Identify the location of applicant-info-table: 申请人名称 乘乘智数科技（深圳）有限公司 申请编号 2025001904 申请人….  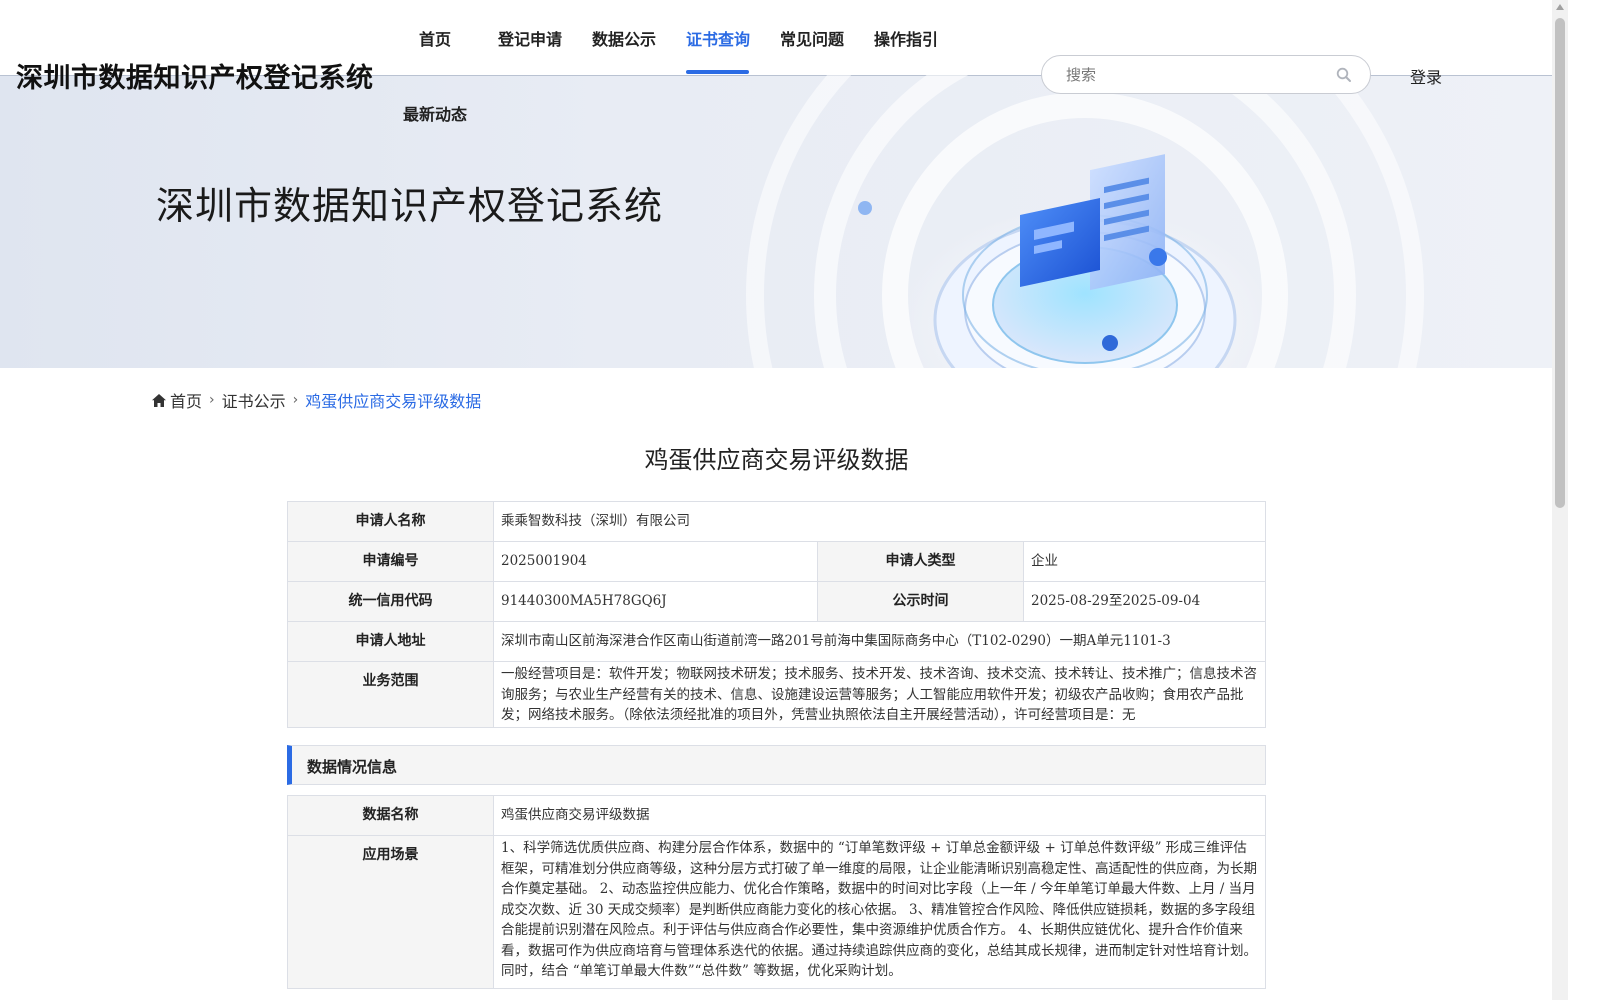
(776, 614).